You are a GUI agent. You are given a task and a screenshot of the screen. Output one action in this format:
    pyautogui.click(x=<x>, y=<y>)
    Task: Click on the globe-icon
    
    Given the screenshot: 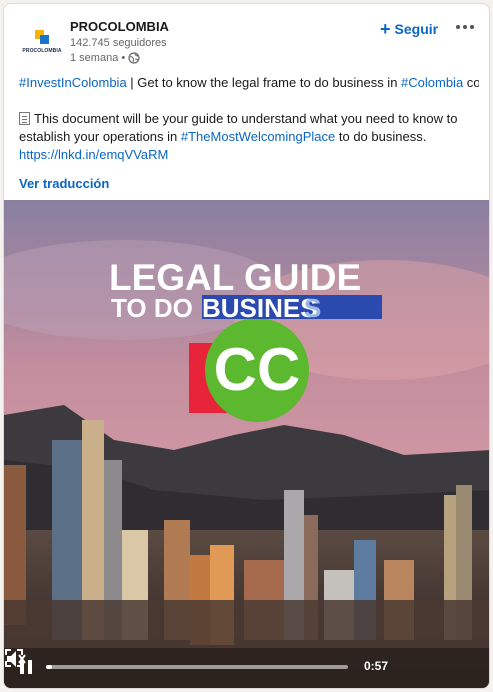 What is the action you would take?
    pyautogui.click(x=134, y=58)
    